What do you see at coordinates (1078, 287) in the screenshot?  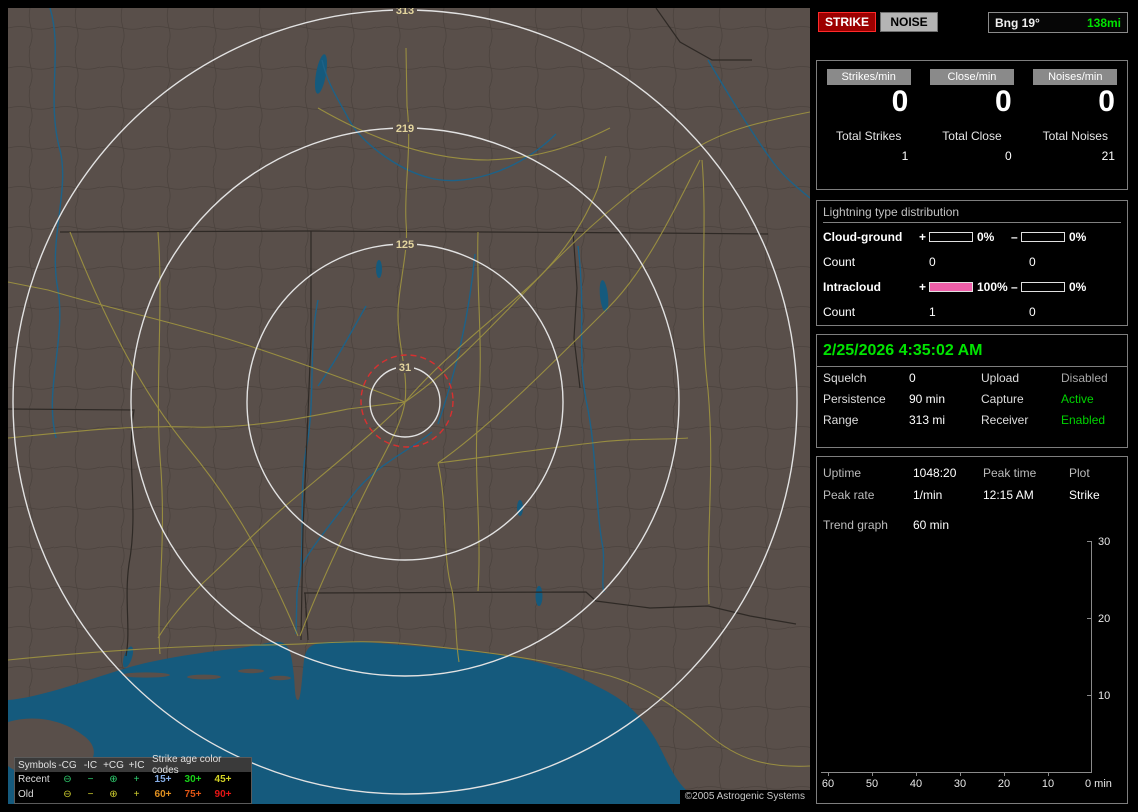 I see `ic-minus-percent: 0%` at bounding box center [1078, 287].